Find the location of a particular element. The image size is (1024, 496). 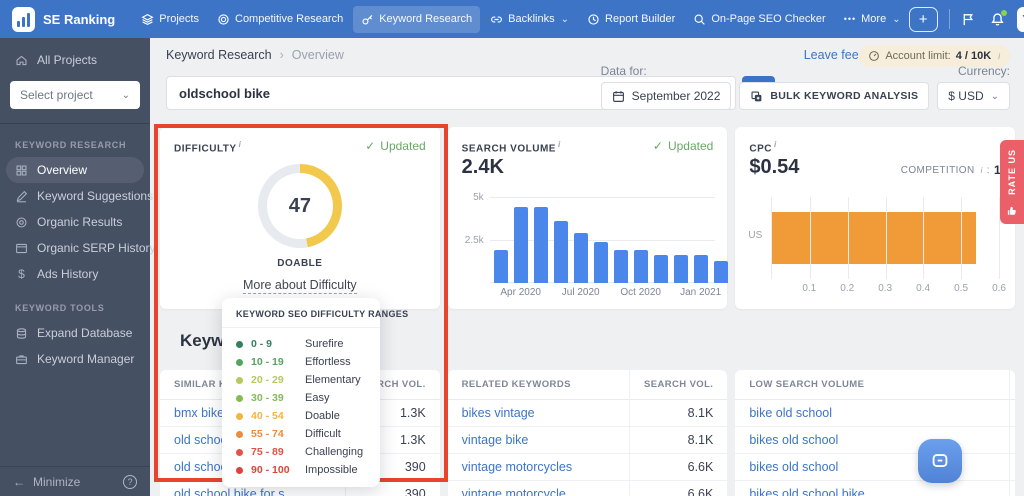

x-tick-label: 0.6 is located at coordinates (999, 288).